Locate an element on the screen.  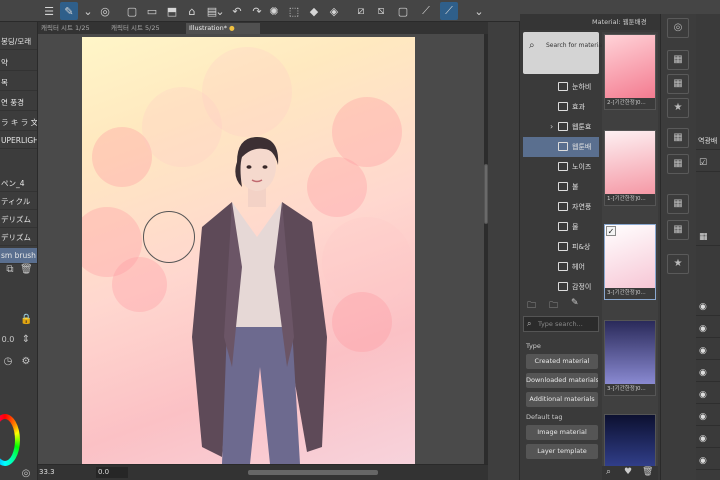
lock-icon: 🔒 is located at coordinates (26, 320).